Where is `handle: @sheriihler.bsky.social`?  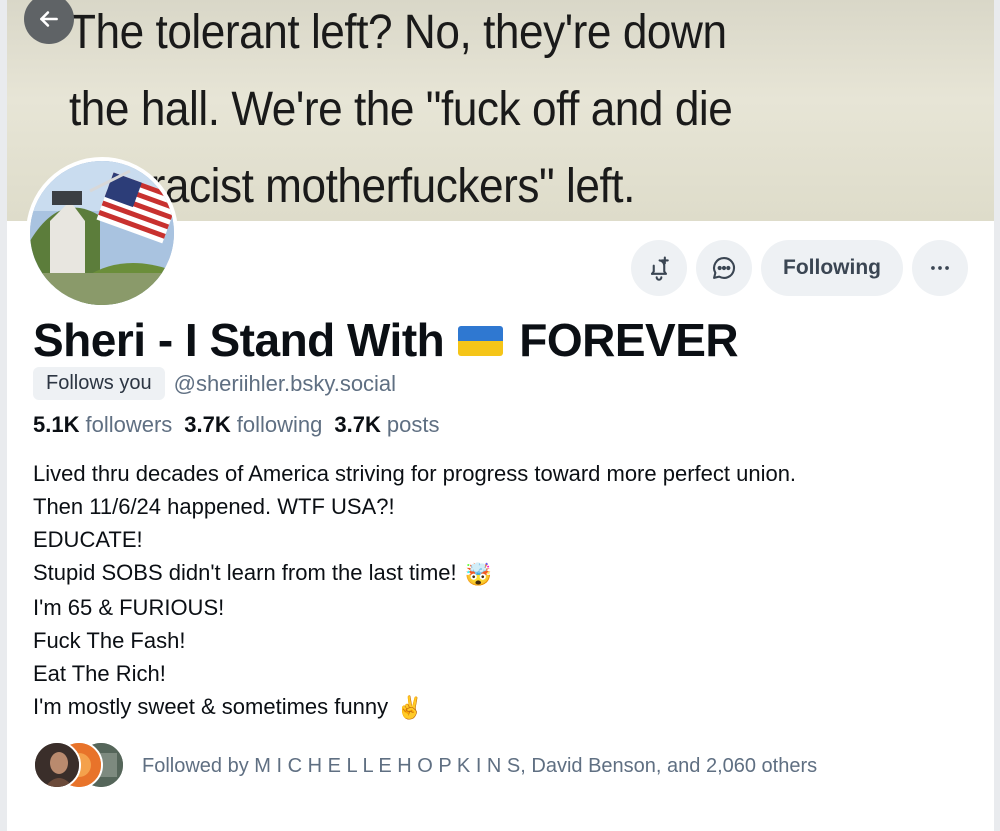 handle: @sheriihler.bsky.social is located at coordinates (285, 384).